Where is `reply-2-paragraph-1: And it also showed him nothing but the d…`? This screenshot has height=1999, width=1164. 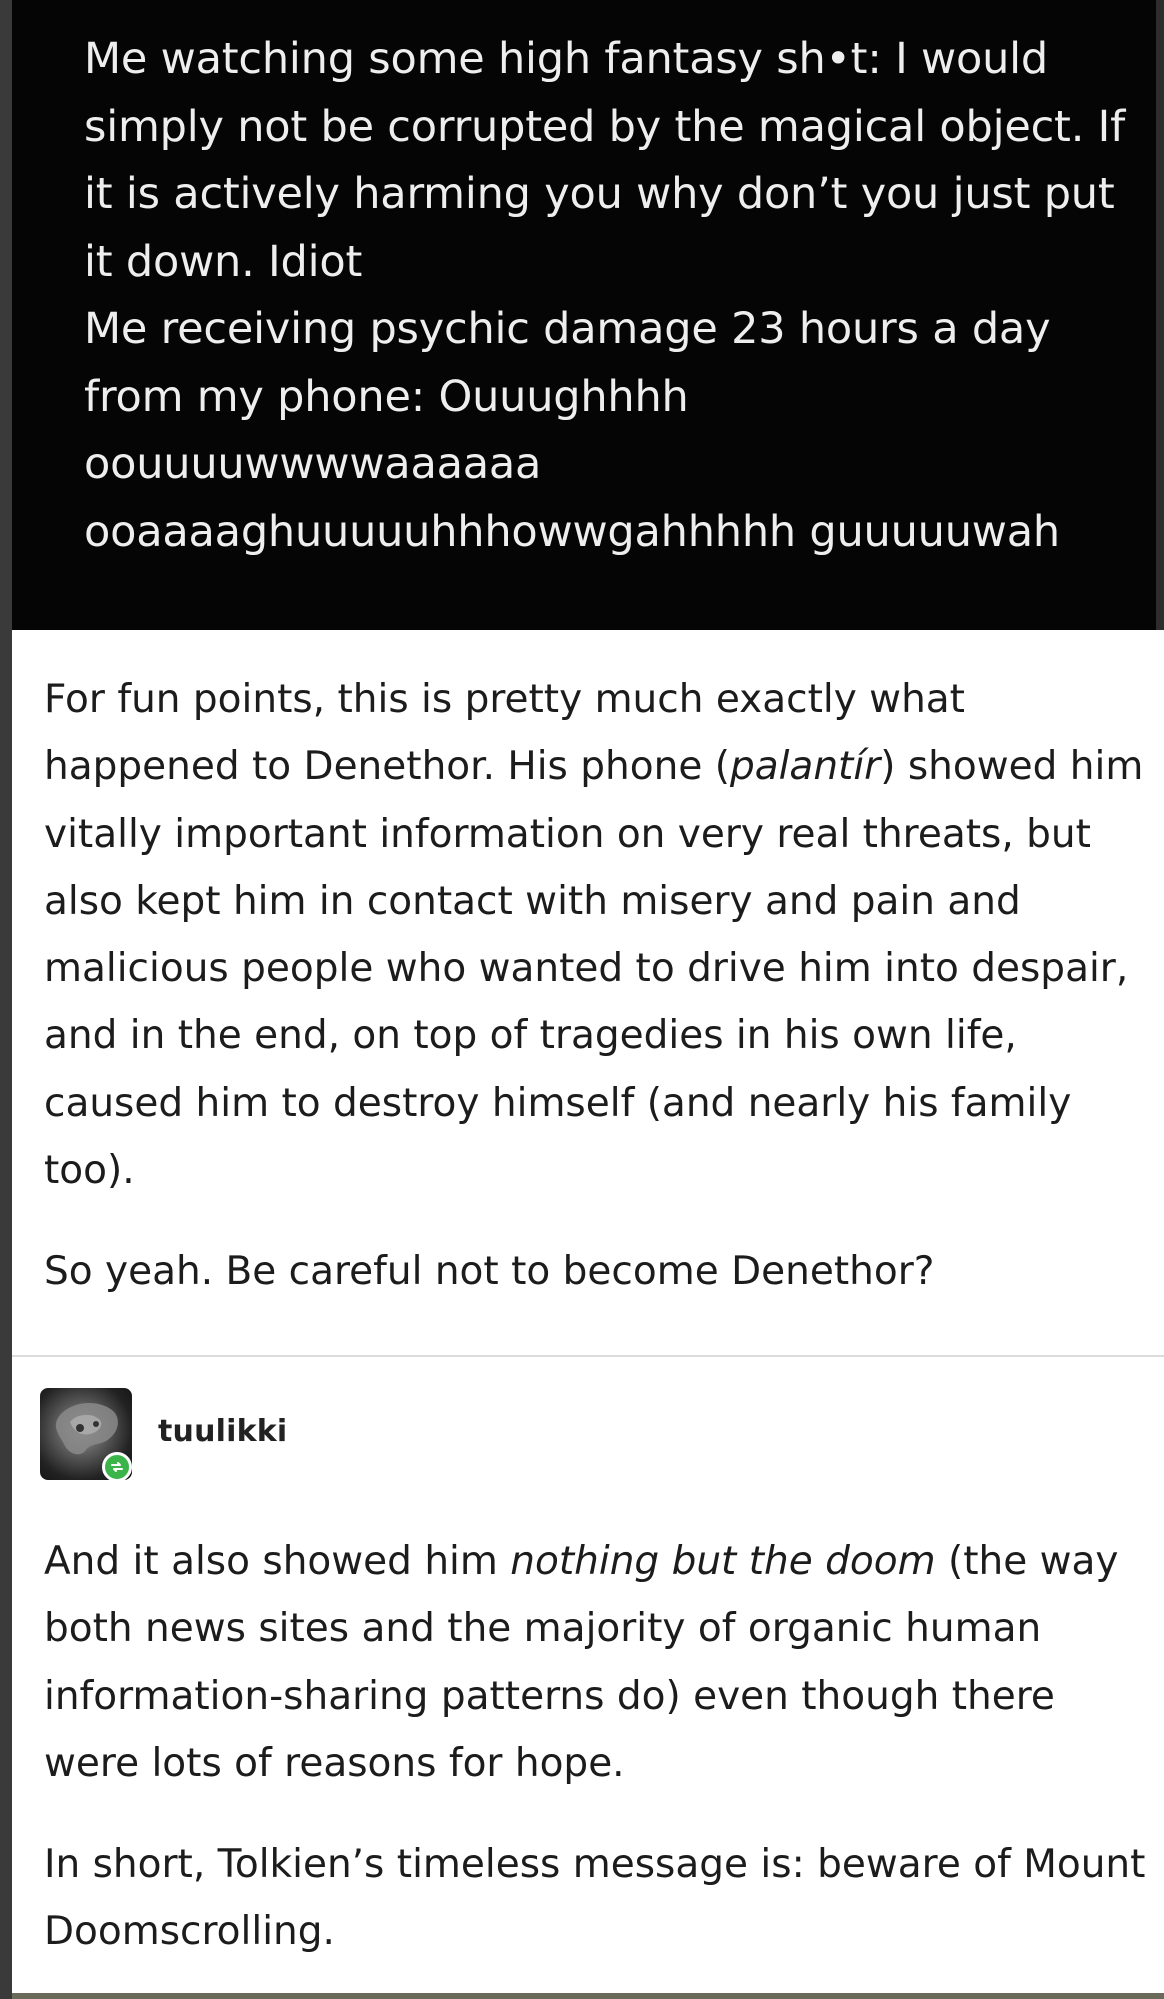
reply-2-paragraph-1: And it also showed him nothing but the d… is located at coordinates (599, 1662).